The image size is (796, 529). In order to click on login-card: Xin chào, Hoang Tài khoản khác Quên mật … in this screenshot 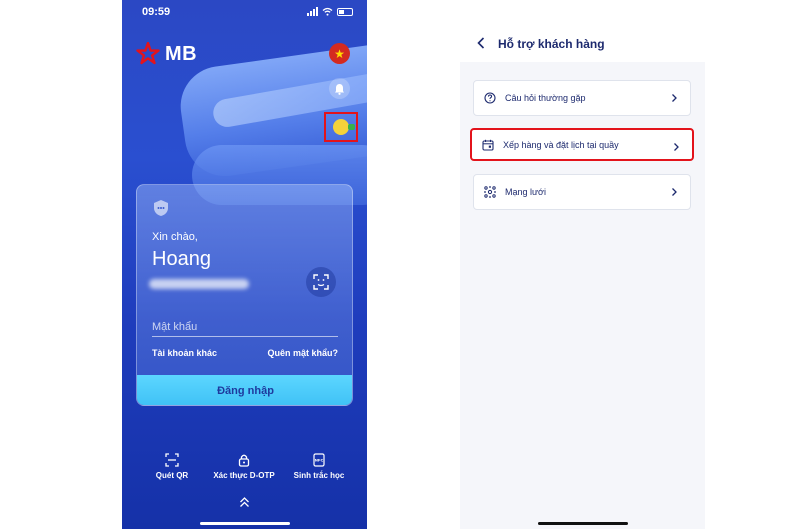, I will do `click(244, 295)`.